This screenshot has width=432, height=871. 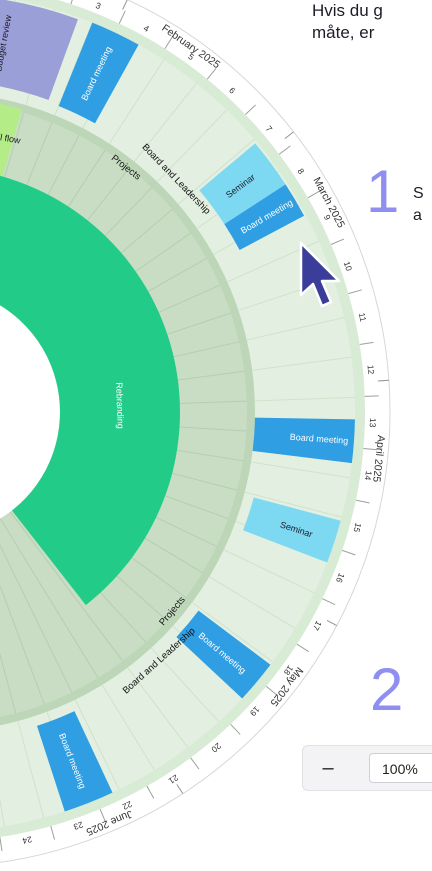 I want to click on step-1-number: 1, so click(x=383, y=191).